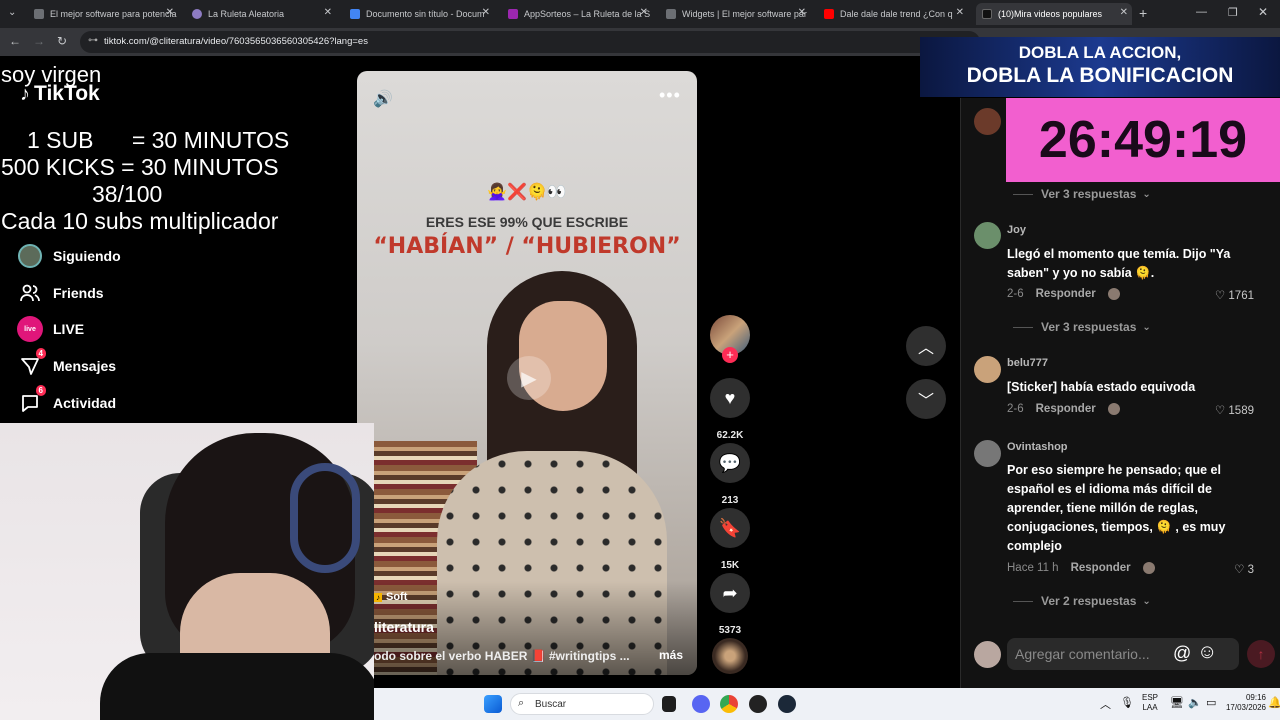 Image resolution: width=1280 pixels, height=720 pixels. What do you see at coordinates (1182, 653) in the screenshot?
I see `mention-icon: @` at bounding box center [1182, 653].